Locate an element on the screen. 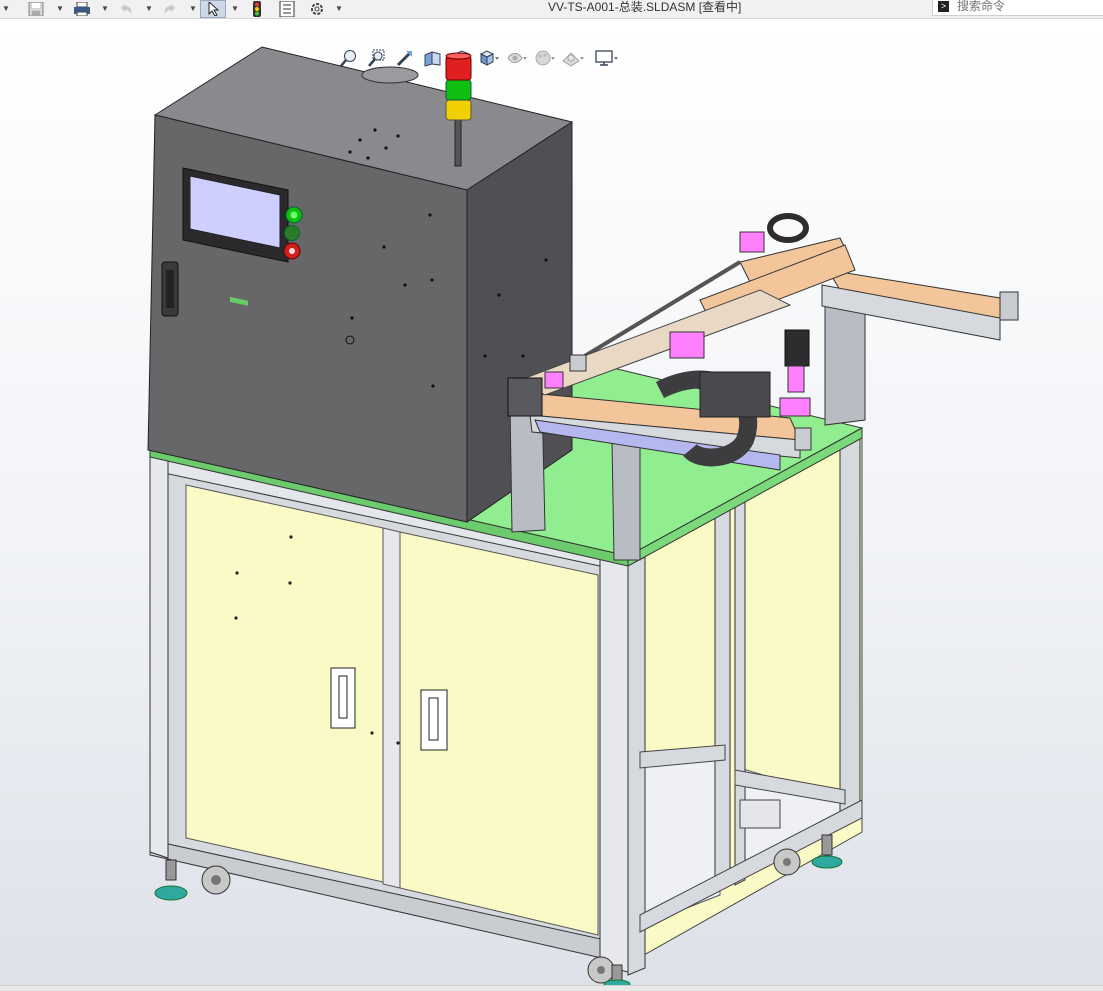 This screenshot has width=1103, height=991. search-commands-box: > is located at coordinates (1017, 8).